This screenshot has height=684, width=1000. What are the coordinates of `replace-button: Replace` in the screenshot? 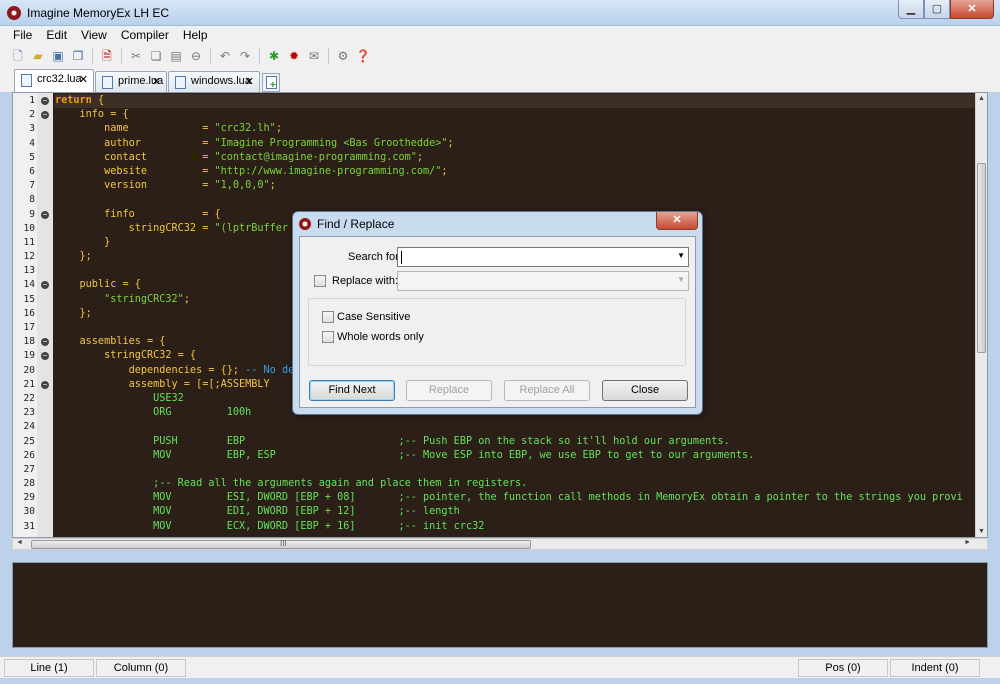 It's located at (449, 390).